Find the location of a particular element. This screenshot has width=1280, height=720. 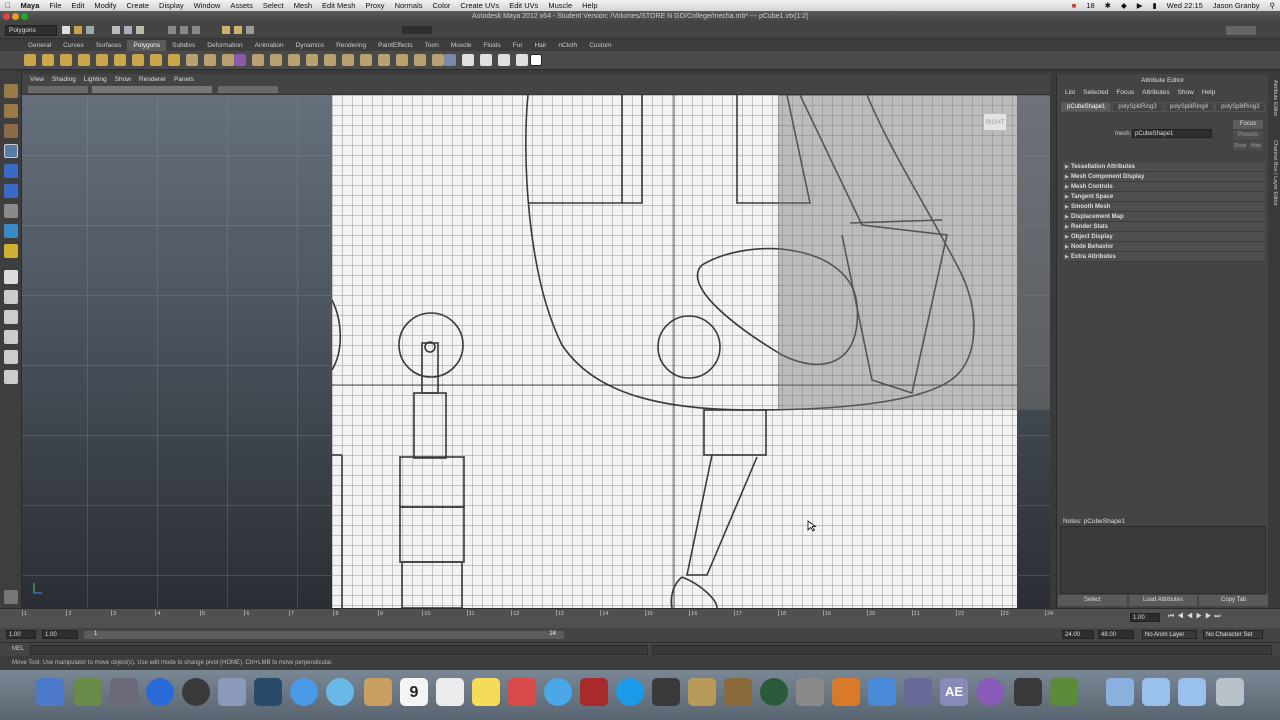

user-name: Jason Granby is located at coordinates (1236, 5).